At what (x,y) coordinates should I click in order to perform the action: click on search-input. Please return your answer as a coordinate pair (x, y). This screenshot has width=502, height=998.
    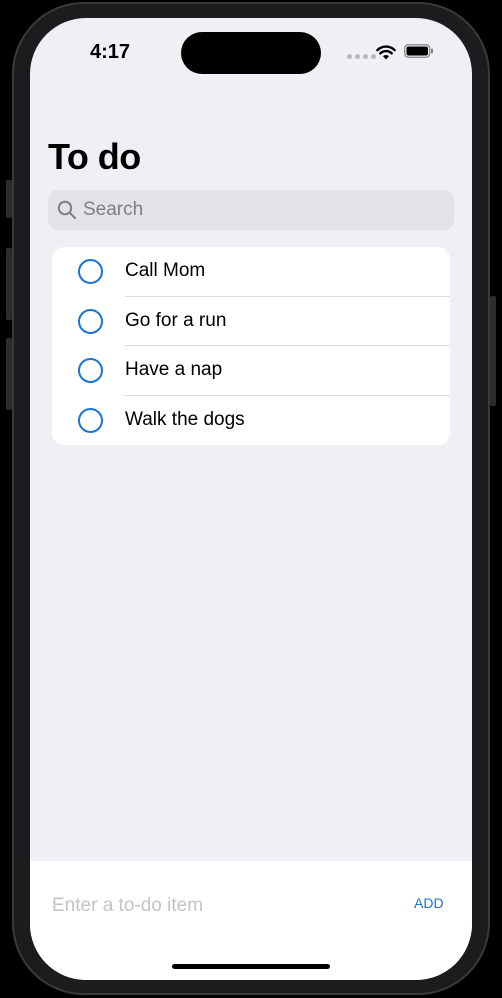
    Looking at the image, I should click on (263, 210).